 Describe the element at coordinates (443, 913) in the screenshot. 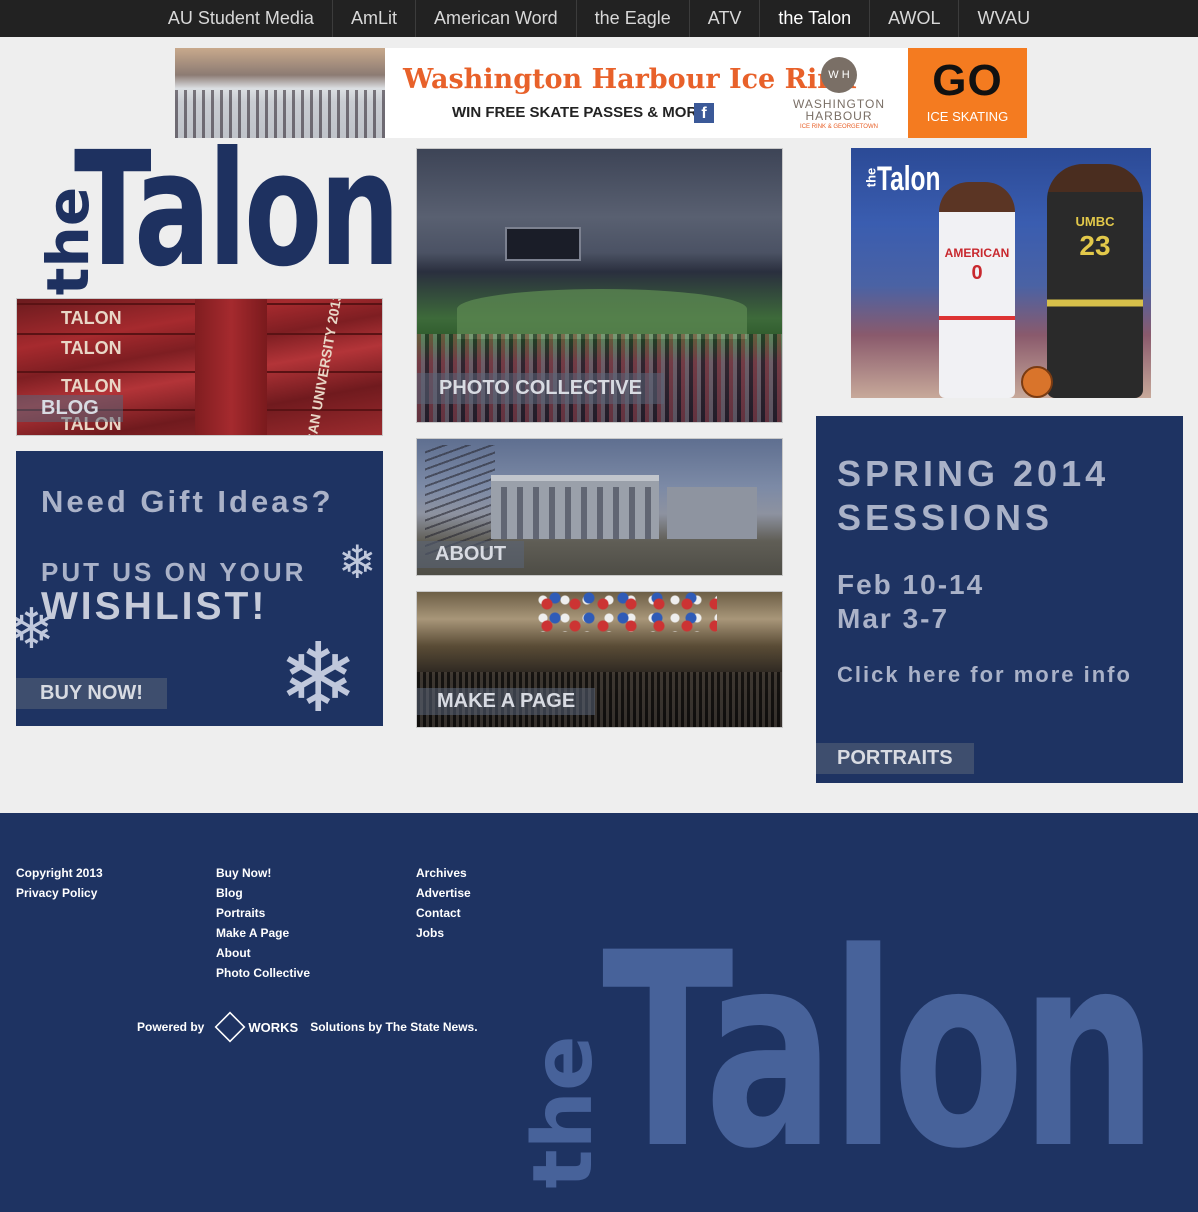

I see `footer-link-contact: Contact` at that location.